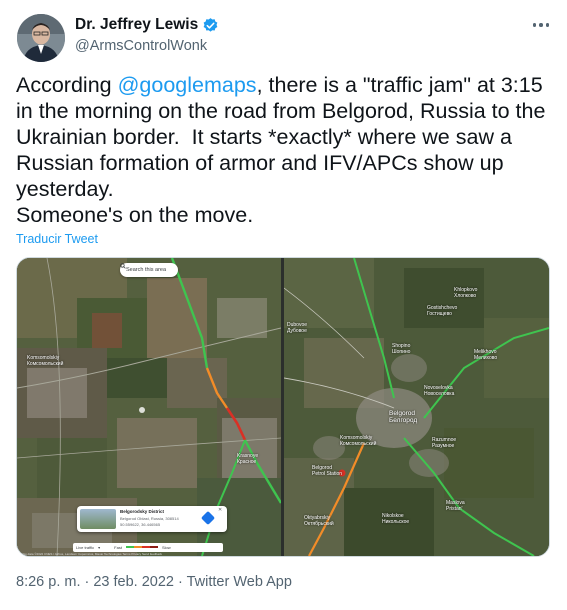 Image resolution: width=567 pixels, height=610 pixels. What do you see at coordinates (123, 266) in the screenshot?
I see `search-icon` at bounding box center [123, 266].